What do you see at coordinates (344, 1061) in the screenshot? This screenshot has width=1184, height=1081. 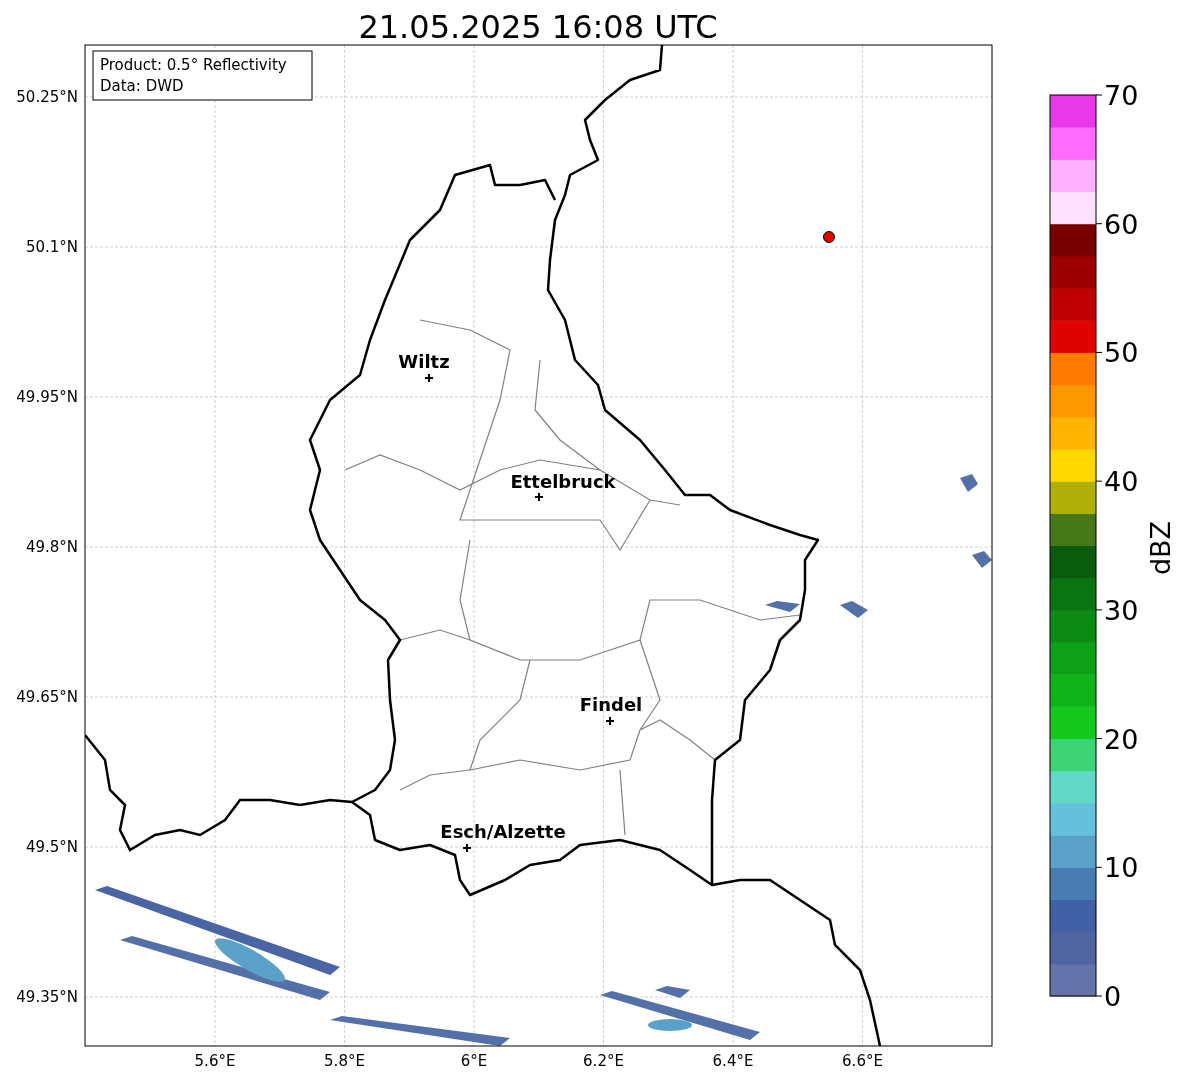 I see `longitude-label: 5.8°E` at bounding box center [344, 1061].